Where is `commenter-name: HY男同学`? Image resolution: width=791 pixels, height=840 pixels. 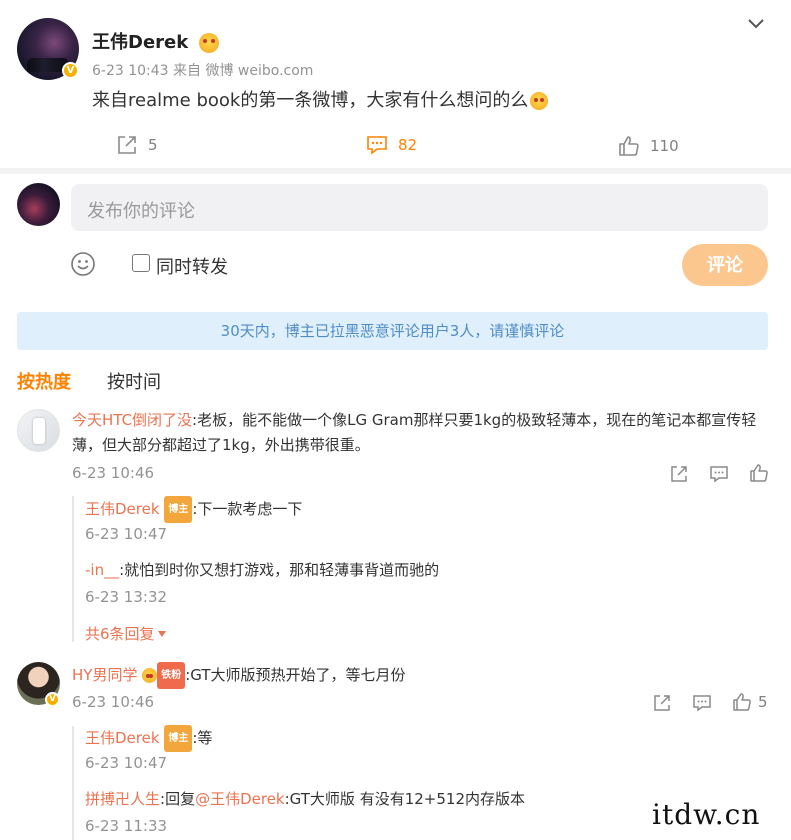 commenter-name: HY男同学 is located at coordinates (104, 675).